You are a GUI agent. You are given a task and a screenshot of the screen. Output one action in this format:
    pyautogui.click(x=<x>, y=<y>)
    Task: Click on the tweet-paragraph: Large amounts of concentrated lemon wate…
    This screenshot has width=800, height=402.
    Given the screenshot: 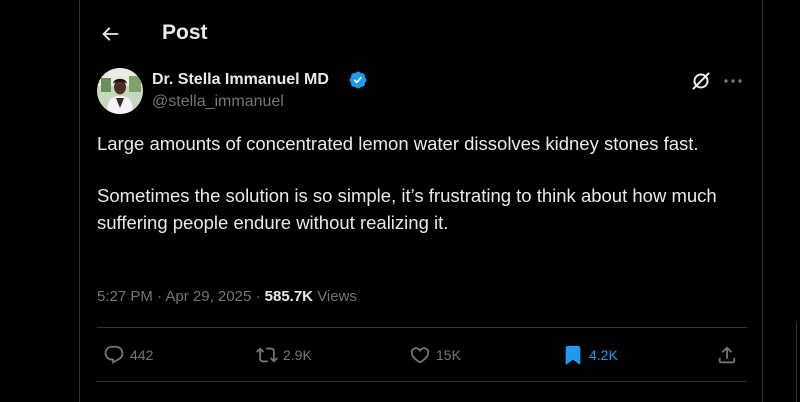 What is the action you would take?
    pyautogui.click(x=398, y=143)
    